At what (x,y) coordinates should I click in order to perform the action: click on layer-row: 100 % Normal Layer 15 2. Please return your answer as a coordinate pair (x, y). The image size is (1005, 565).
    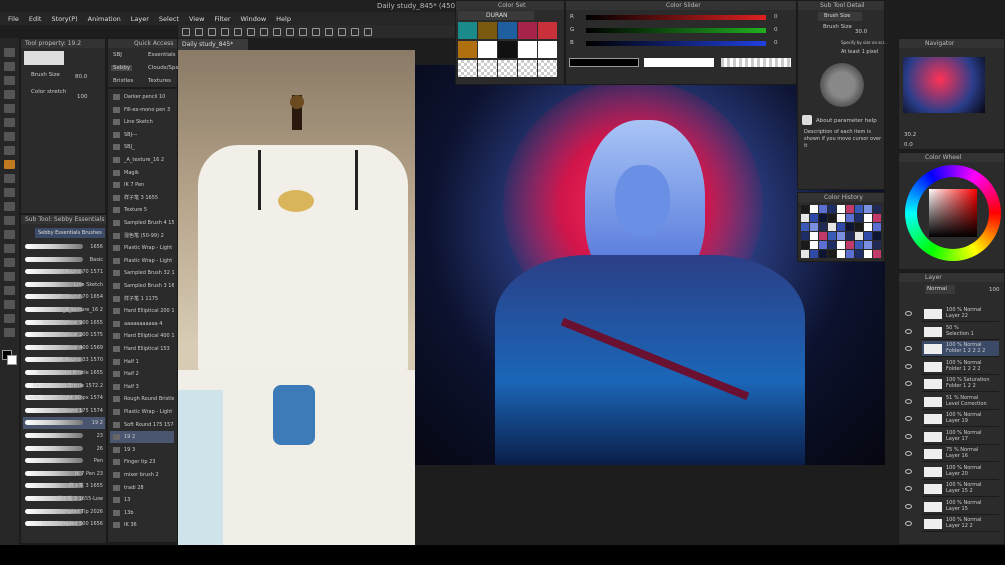
    Looking at the image, I should click on (952, 489).